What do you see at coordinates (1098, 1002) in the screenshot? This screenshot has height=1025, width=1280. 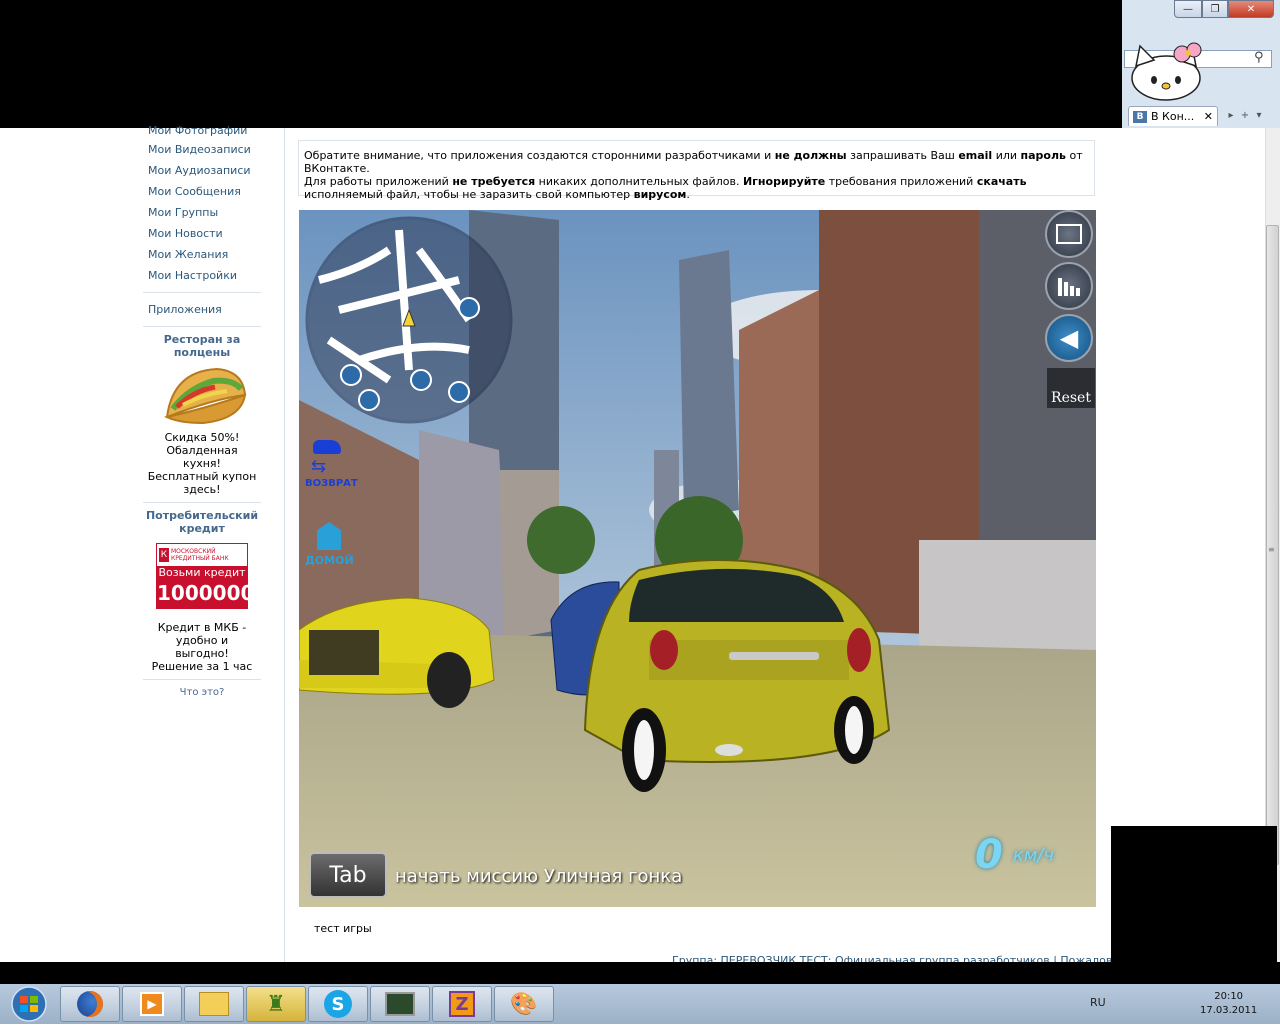 I see `language-indicator: RU` at bounding box center [1098, 1002].